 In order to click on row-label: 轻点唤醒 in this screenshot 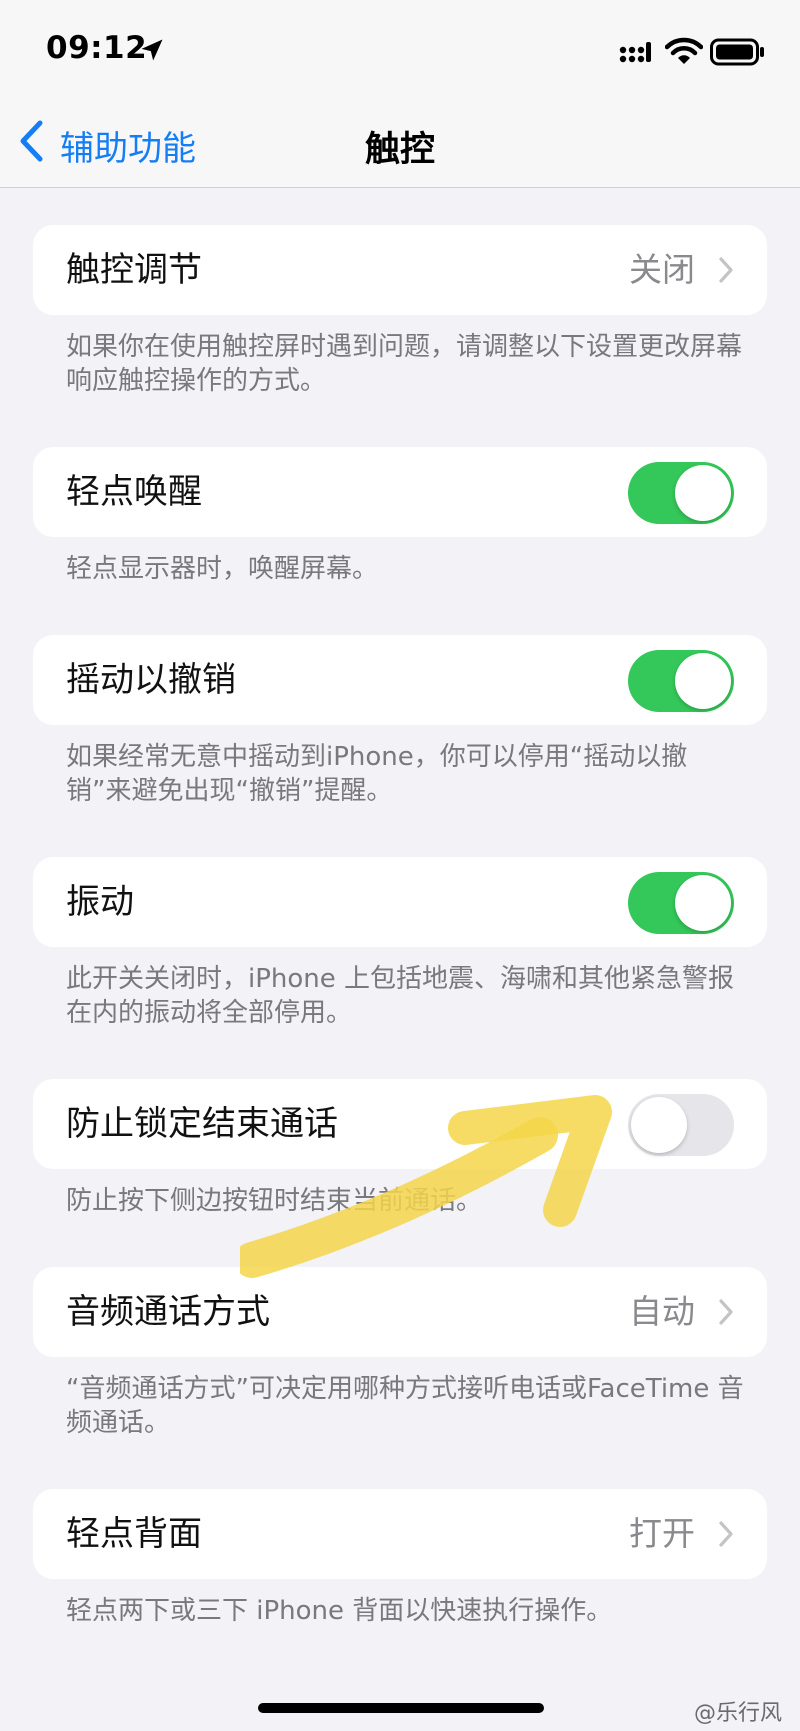, I will do `click(134, 492)`.